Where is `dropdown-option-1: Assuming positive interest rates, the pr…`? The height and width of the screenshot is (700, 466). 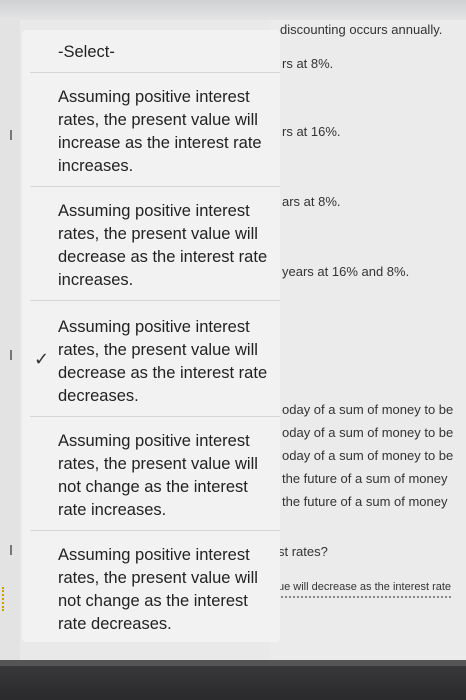 dropdown-option-1: Assuming positive interest rates, the pr… is located at coordinates (151, 136).